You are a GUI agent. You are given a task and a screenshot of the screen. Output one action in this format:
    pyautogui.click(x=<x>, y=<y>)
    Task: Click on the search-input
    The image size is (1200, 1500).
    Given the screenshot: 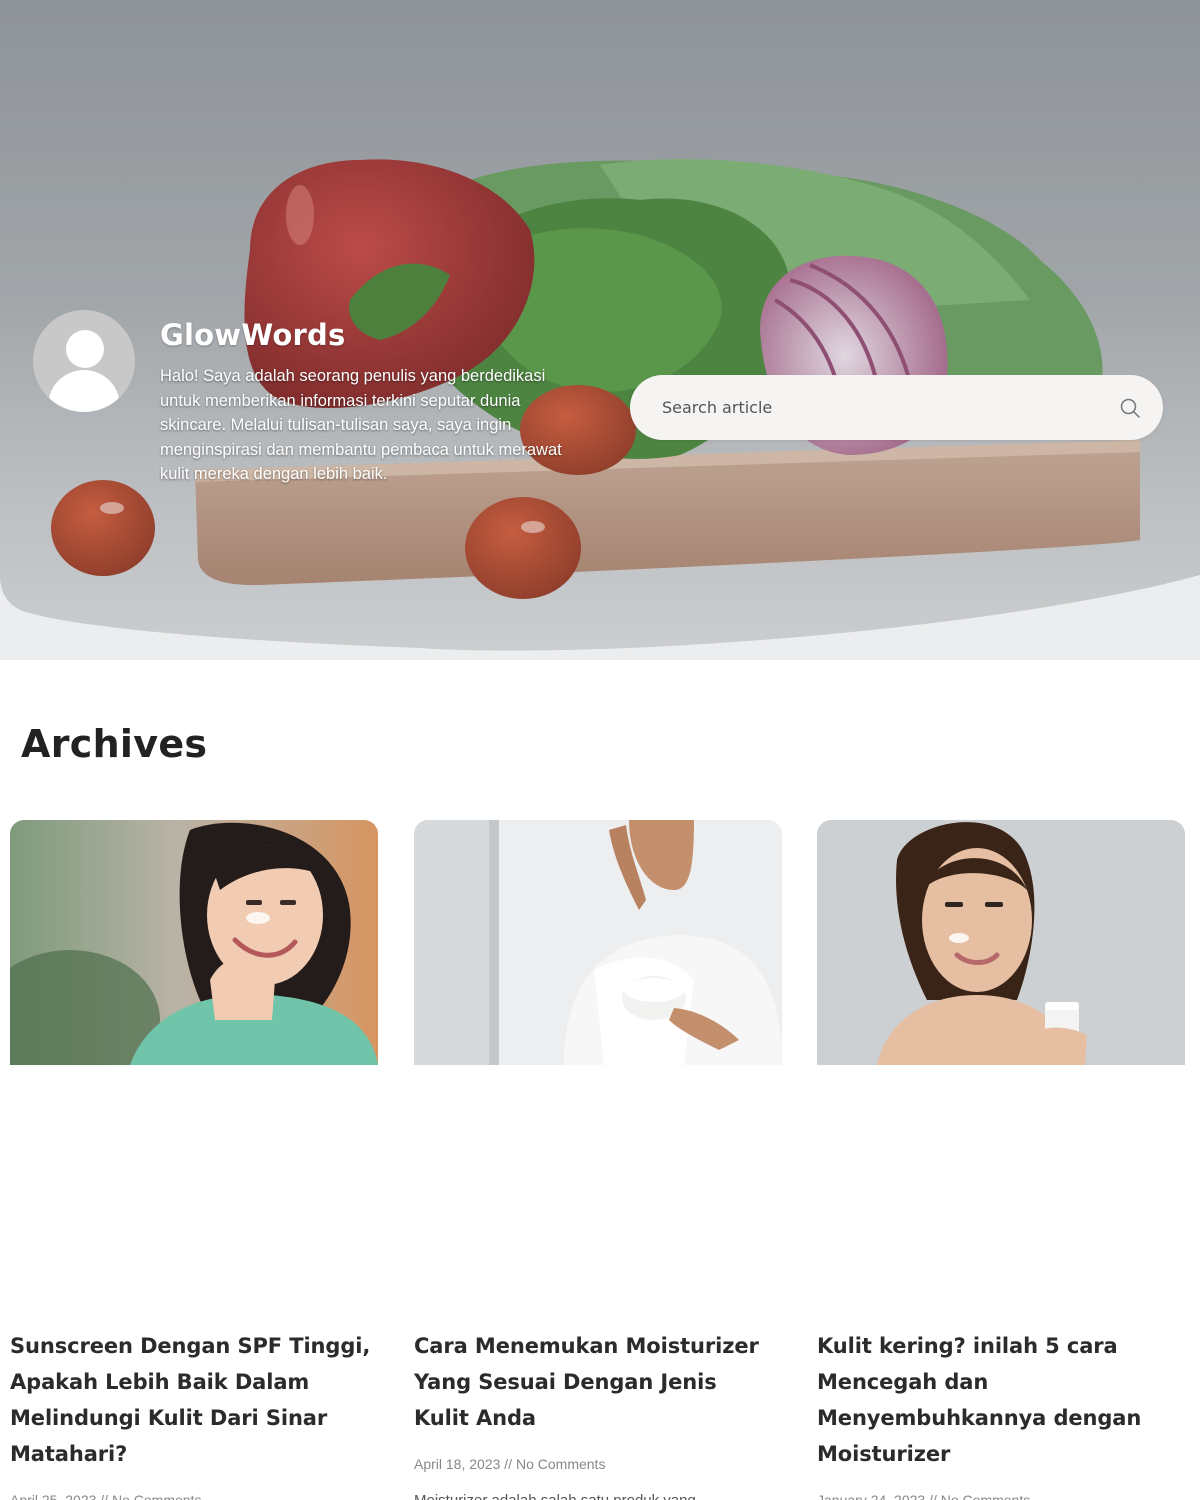 What is the action you would take?
    pyautogui.click(x=882, y=407)
    